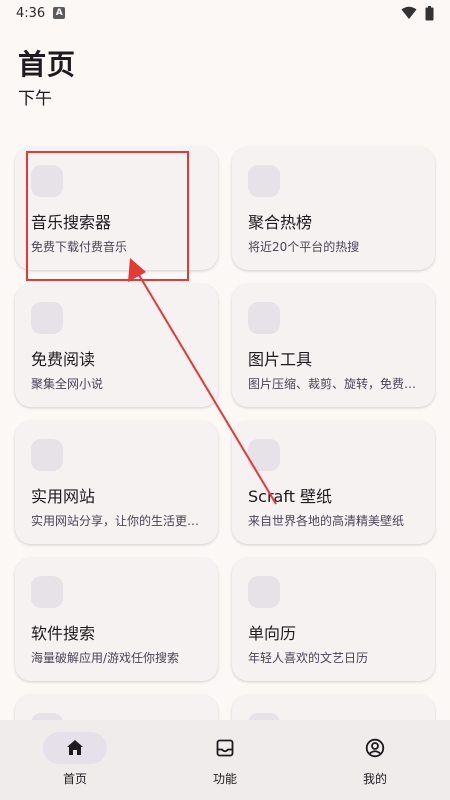 Image resolution: width=450 pixels, height=800 pixels. What do you see at coordinates (272, 633) in the screenshot?
I see `card-title: 单向历` at bounding box center [272, 633].